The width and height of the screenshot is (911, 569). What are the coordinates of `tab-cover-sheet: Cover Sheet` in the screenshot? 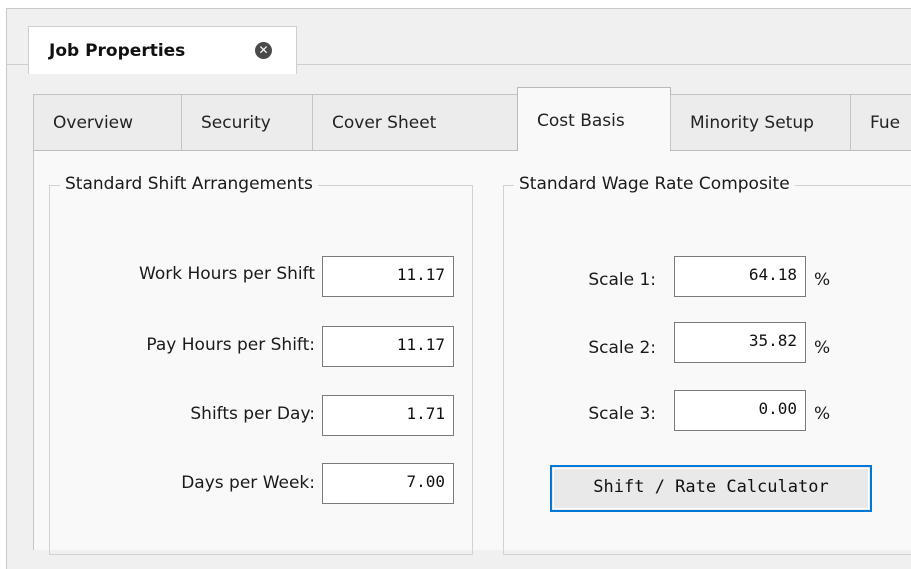 It's located at (415, 122).